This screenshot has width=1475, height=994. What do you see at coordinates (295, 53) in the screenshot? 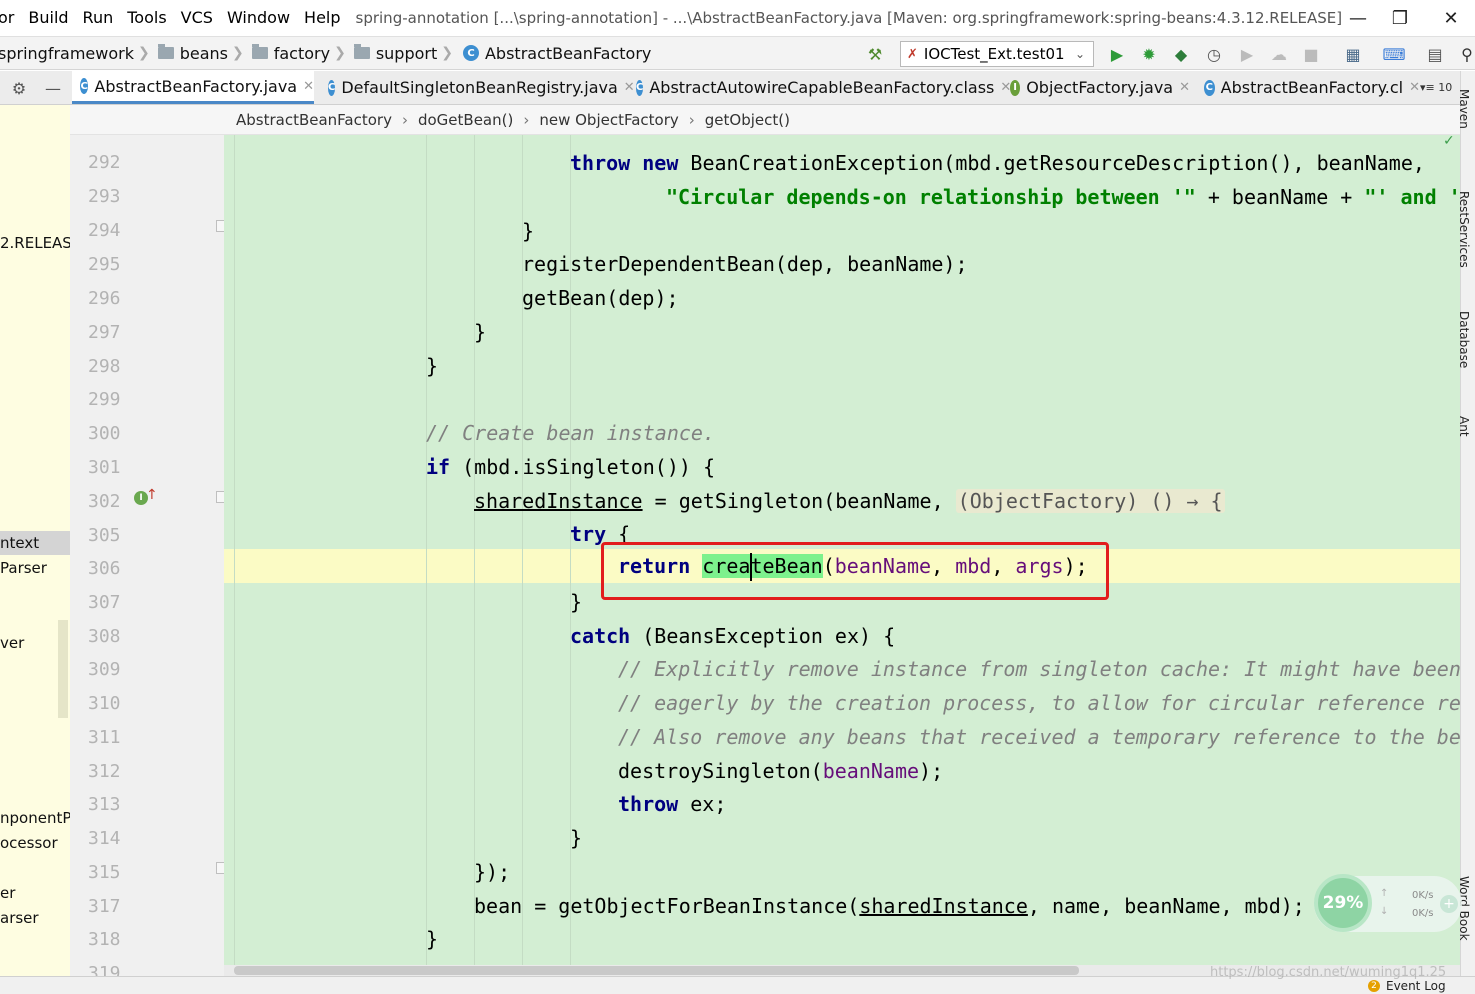
I see `nav-crumb-factory: factory ❯` at bounding box center [295, 53].